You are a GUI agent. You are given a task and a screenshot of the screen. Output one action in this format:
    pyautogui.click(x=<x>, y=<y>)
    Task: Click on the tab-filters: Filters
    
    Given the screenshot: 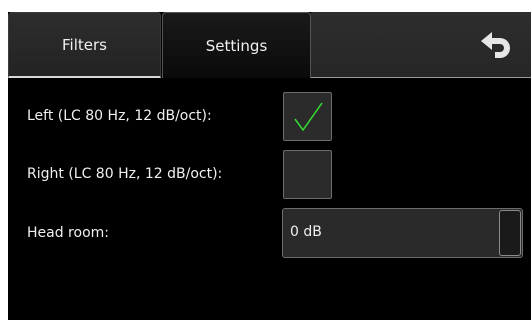 What is the action you would take?
    pyautogui.click(x=84, y=45)
    